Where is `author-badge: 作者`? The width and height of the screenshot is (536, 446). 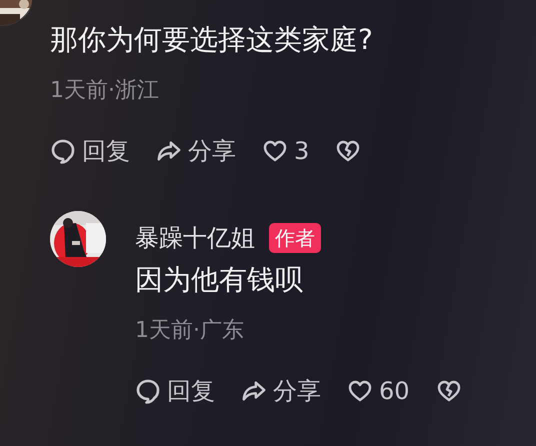
author-badge: 作者 is located at coordinates (295, 238).